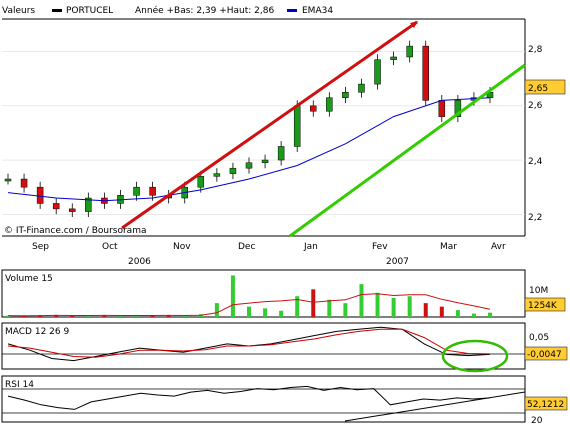 This screenshot has height=434, width=570. What do you see at coordinates (37, 332) in the screenshot?
I see `macd-label: MACD 12 26 9` at bounding box center [37, 332].